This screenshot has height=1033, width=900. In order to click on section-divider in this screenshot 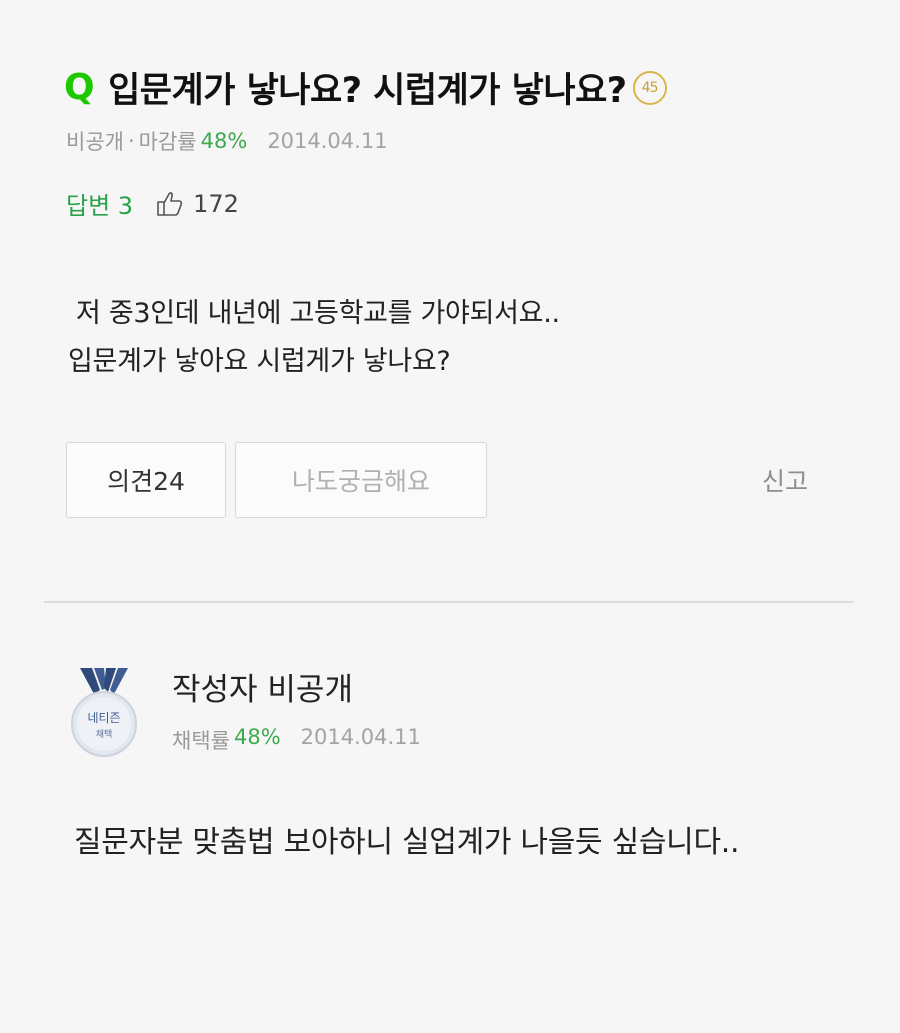, I will do `click(449, 602)`.